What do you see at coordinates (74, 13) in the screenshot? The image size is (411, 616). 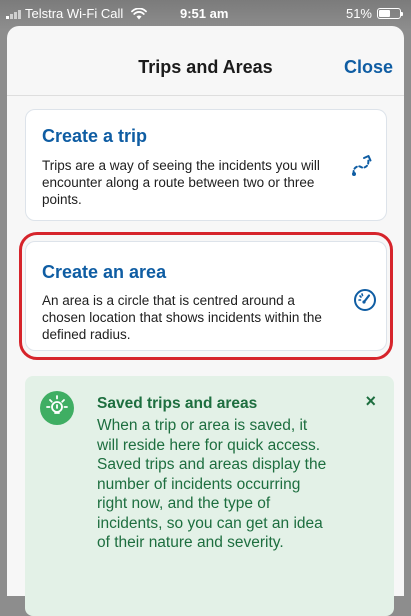 I see `carrier-name: Telstra Wi-Fi Call` at bounding box center [74, 13].